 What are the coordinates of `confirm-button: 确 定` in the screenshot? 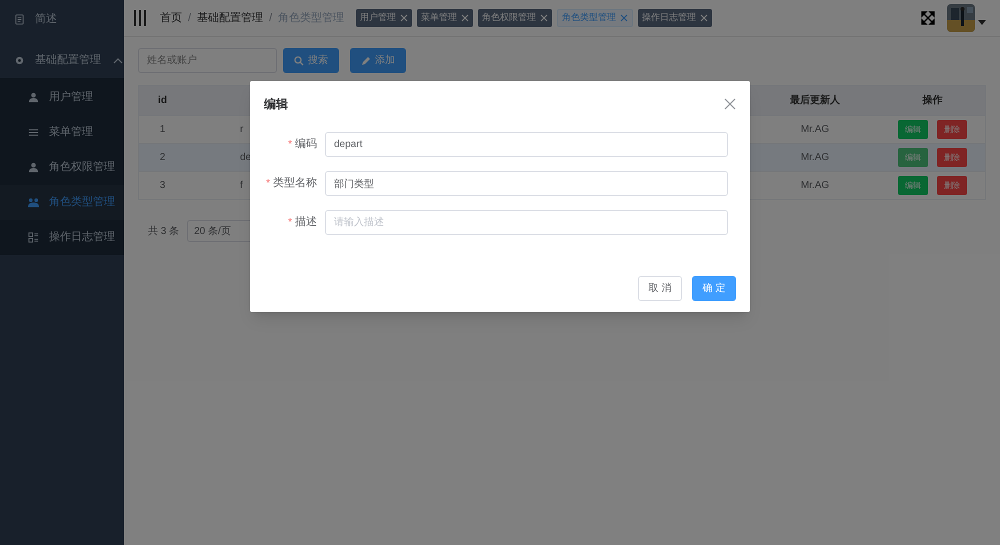 It's located at (714, 288).